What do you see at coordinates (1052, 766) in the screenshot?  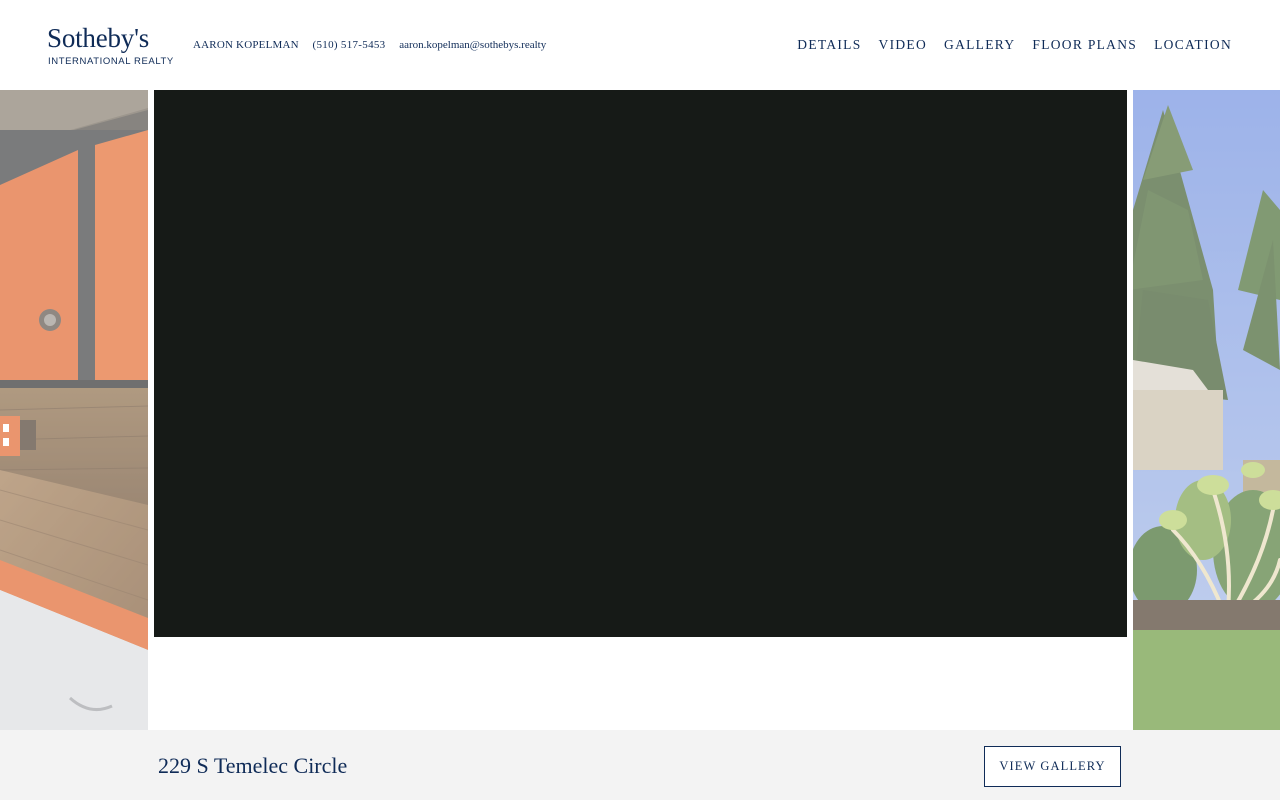 I see `view-gallery-button: VIEW GALLERY` at bounding box center [1052, 766].